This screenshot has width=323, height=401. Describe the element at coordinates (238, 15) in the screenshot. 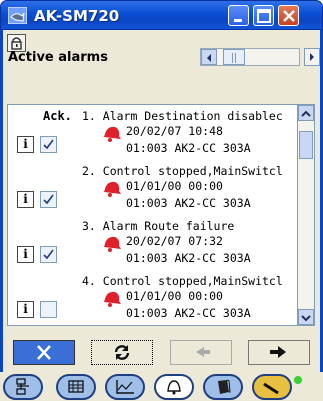

I see `minimize-button` at that location.